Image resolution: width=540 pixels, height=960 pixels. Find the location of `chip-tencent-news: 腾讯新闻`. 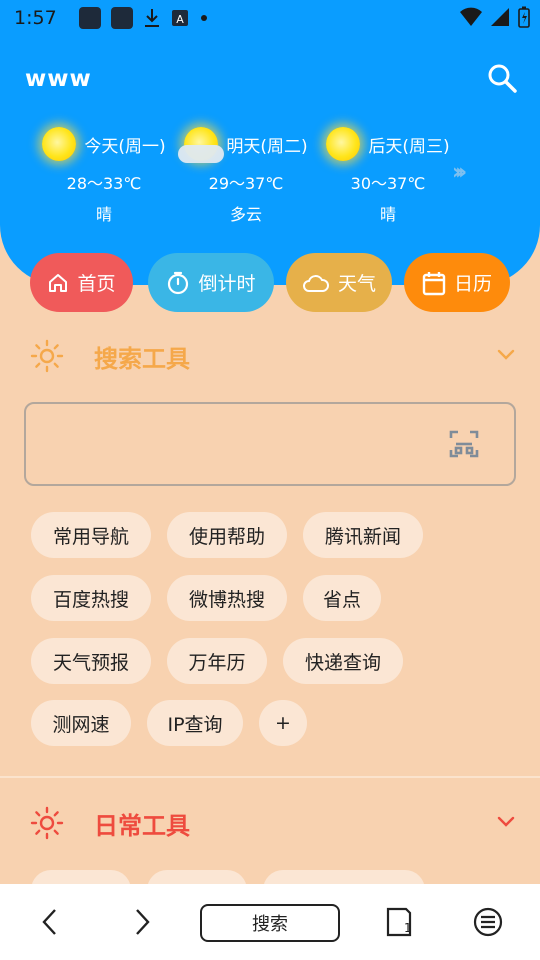

chip-tencent-news: 腾讯新闻 is located at coordinates (363, 535).